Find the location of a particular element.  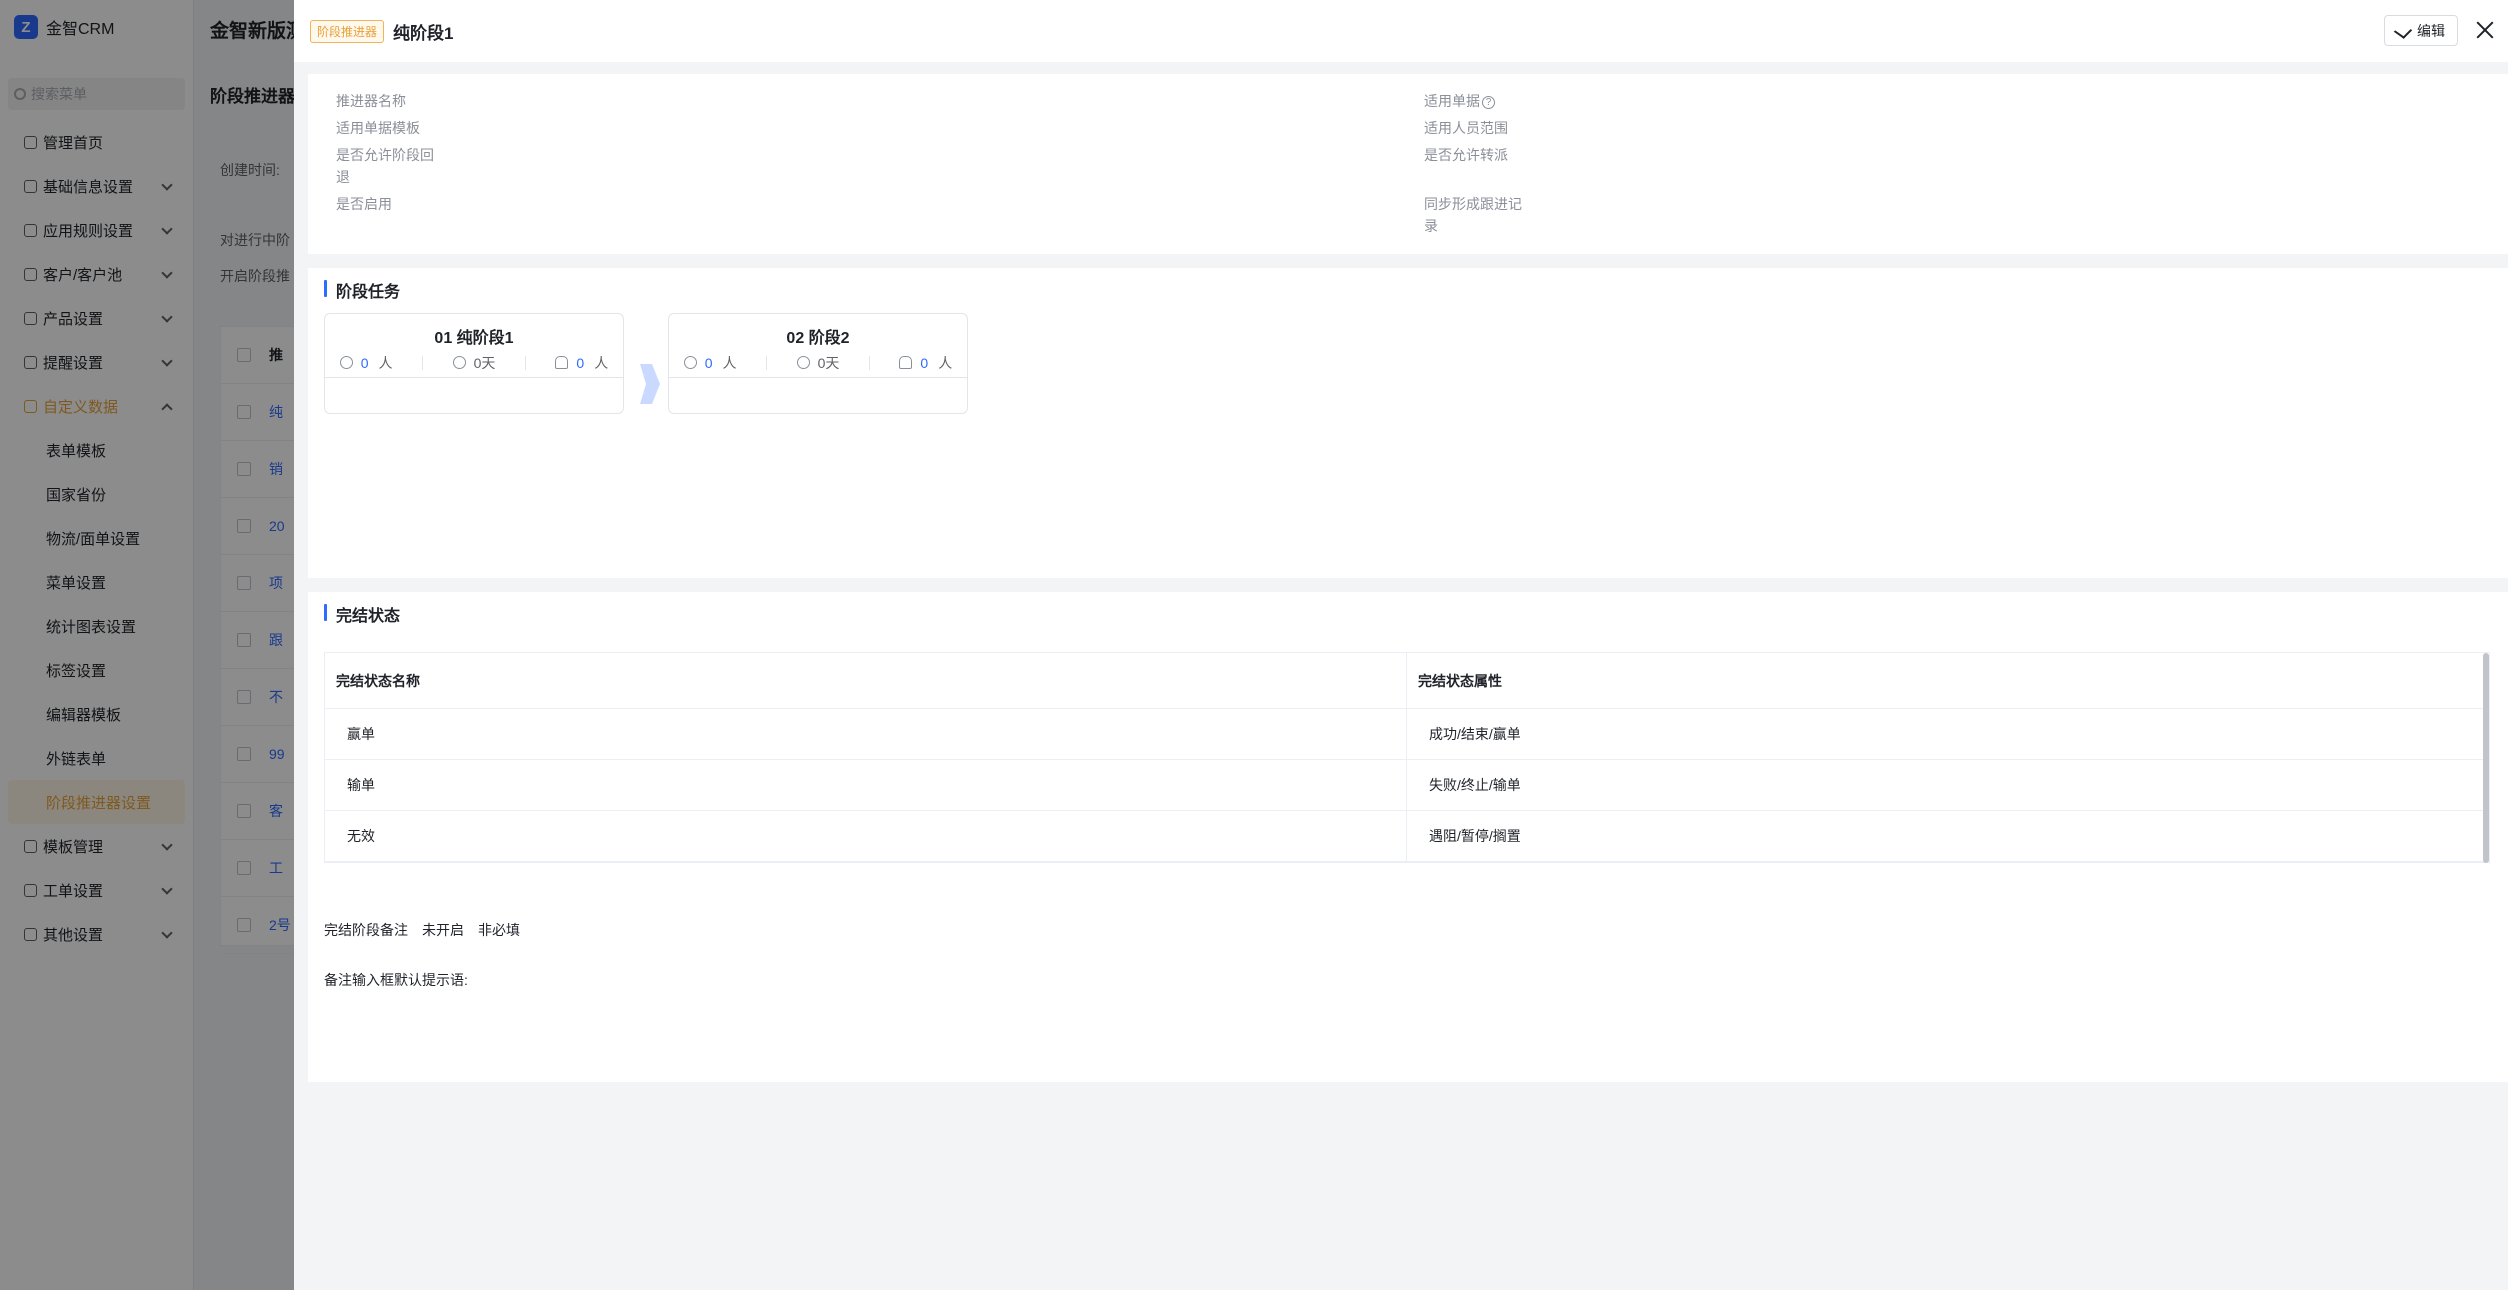

stage-name: 02 阶段2 is located at coordinates (818, 338).